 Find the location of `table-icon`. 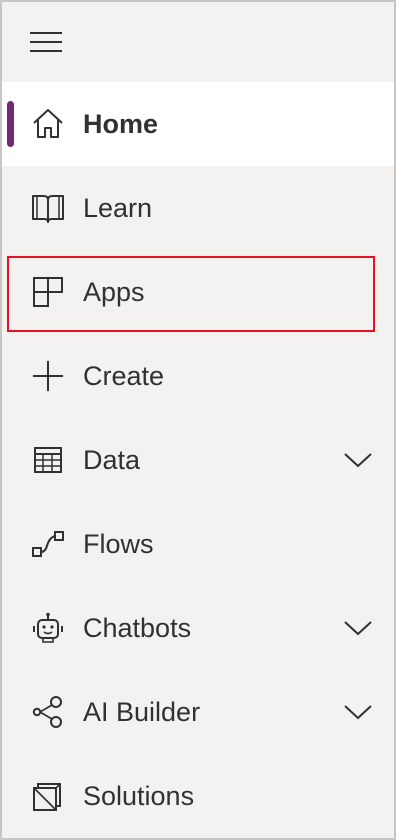

table-icon is located at coordinates (48, 460).